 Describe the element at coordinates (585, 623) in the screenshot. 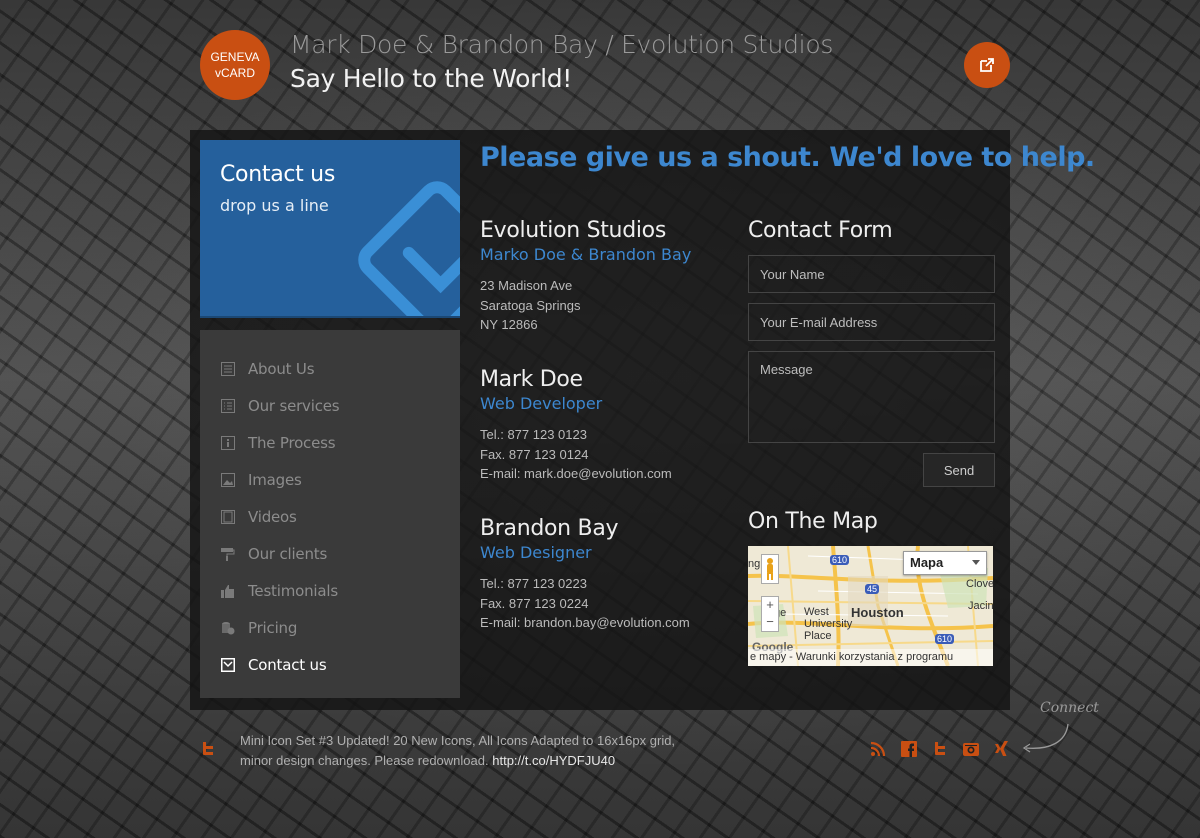

I see `email-line: E-mail: brandon.bay@evolution.com` at that location.